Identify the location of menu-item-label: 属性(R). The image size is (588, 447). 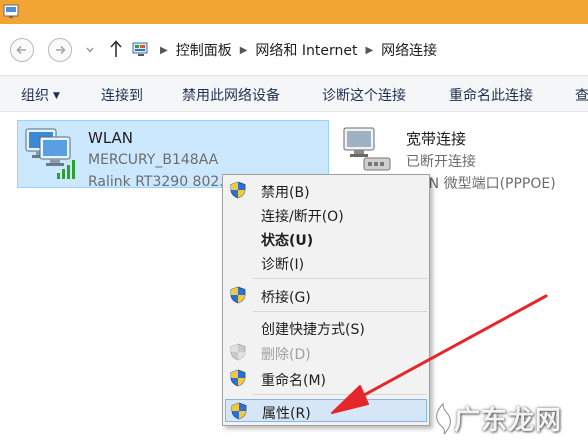
(286, 414).